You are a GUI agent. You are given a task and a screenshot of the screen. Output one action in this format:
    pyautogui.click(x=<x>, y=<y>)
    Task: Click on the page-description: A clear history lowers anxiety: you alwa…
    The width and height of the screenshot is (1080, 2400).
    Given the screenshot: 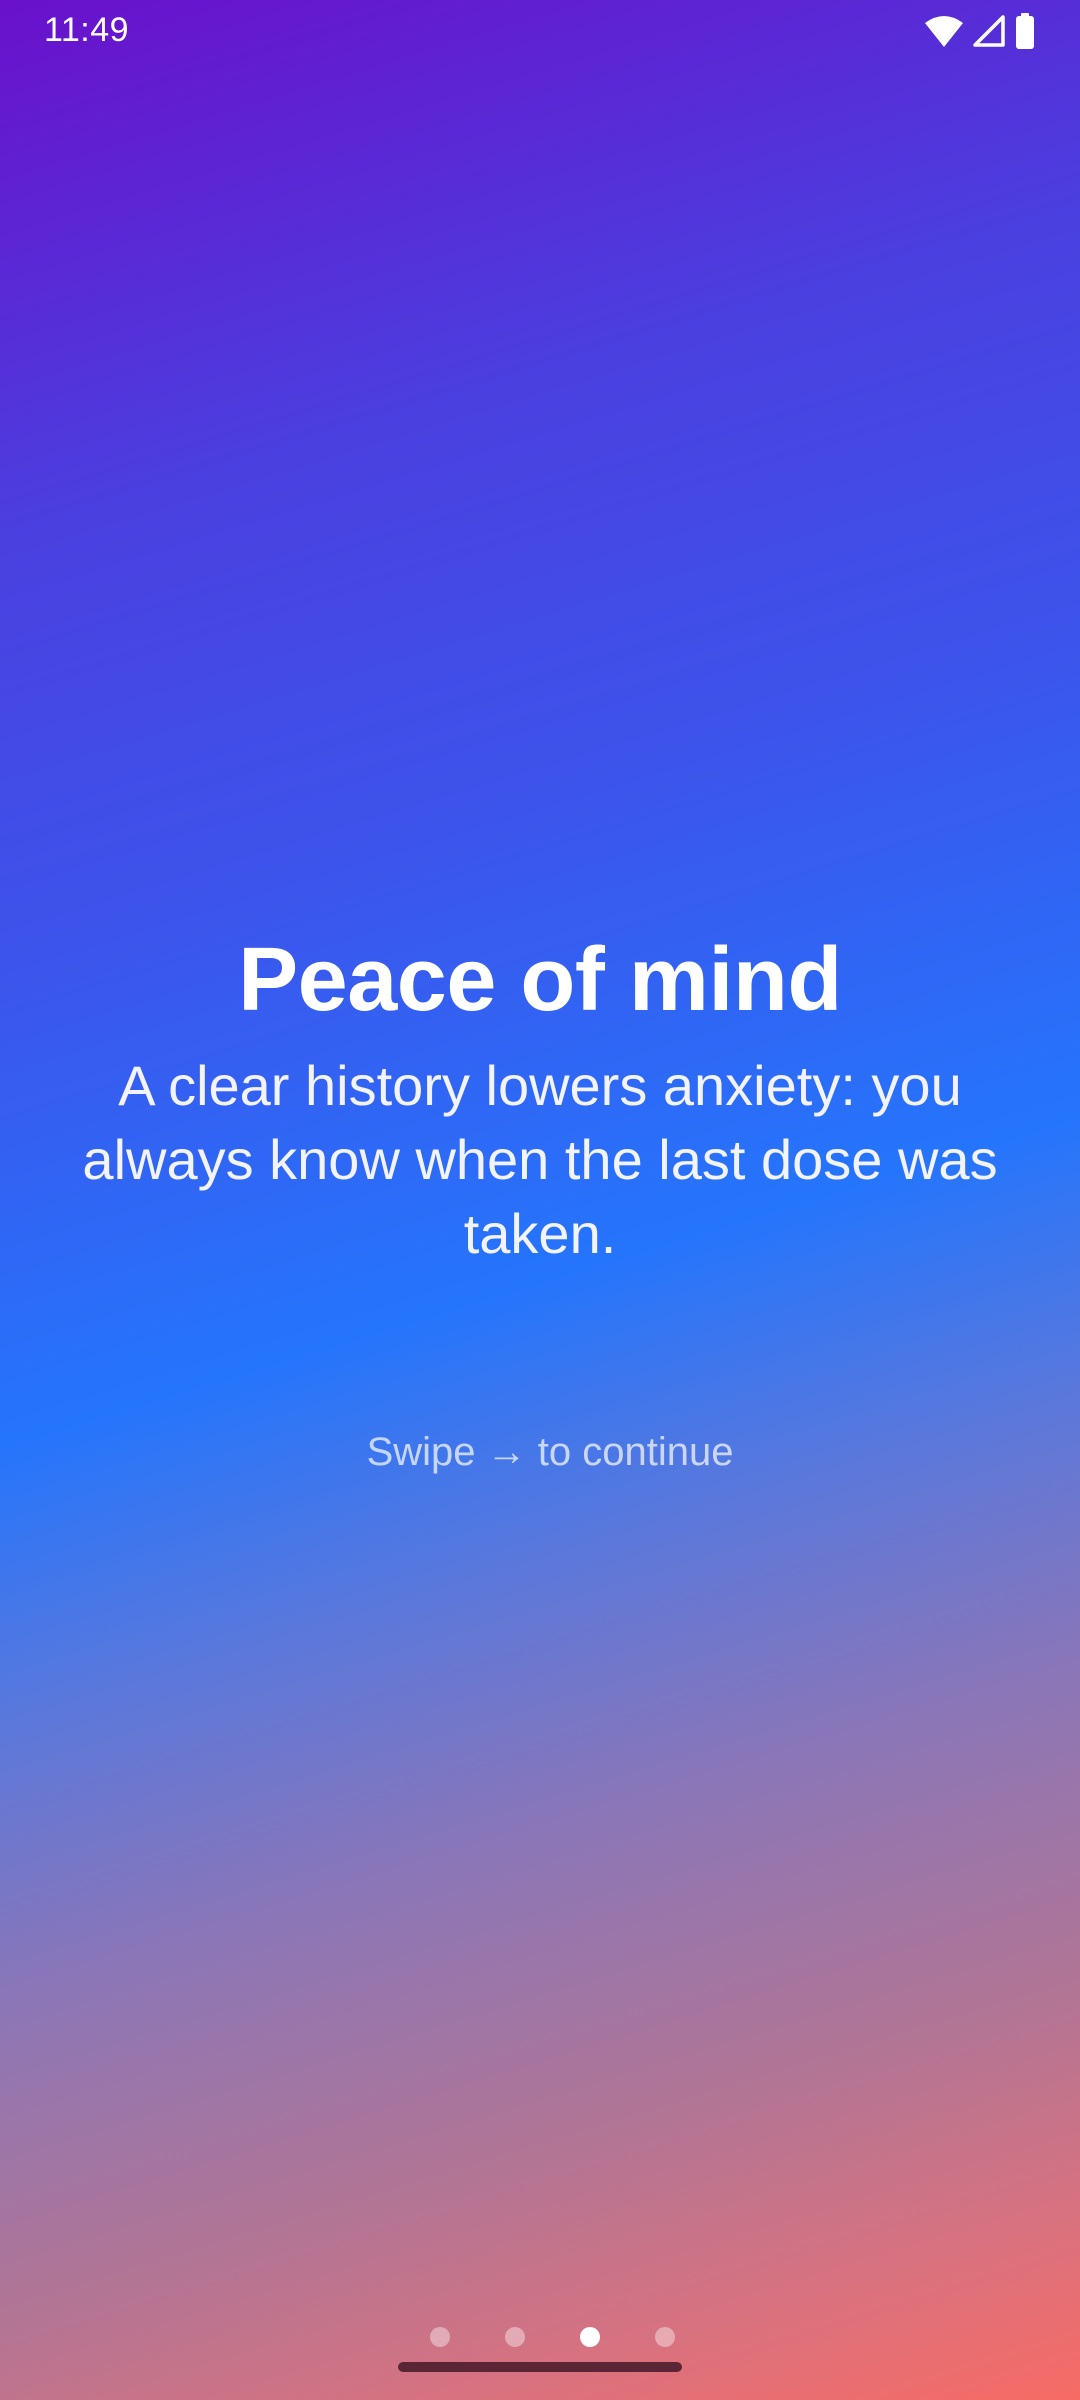 What is the action you would take?
    pyautogui.click(x=540, y=1159)
    